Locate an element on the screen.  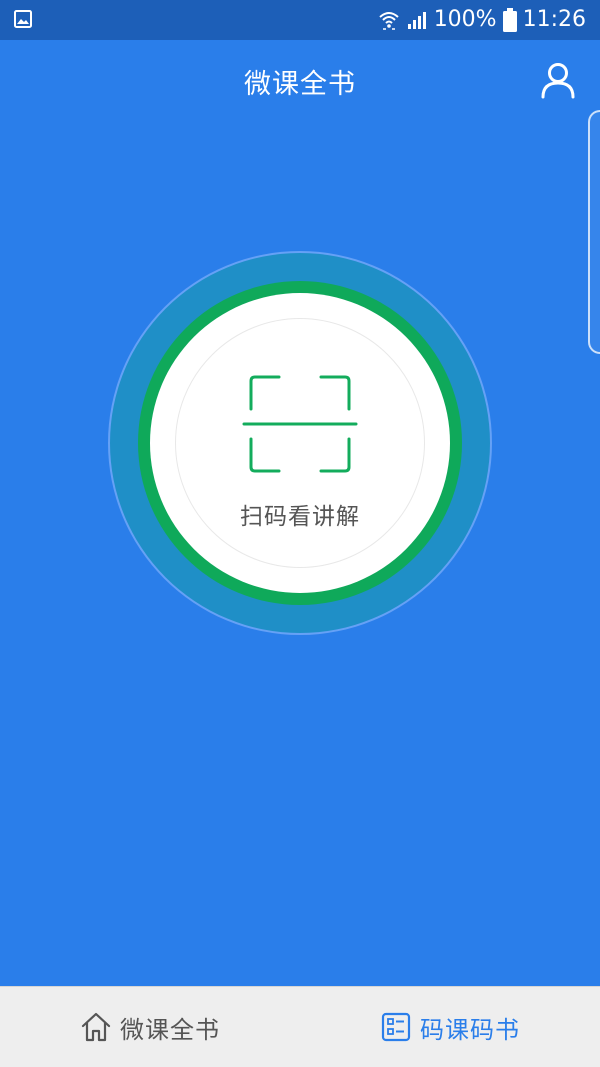
checklist-icon is located at coordinates (396, 1027).